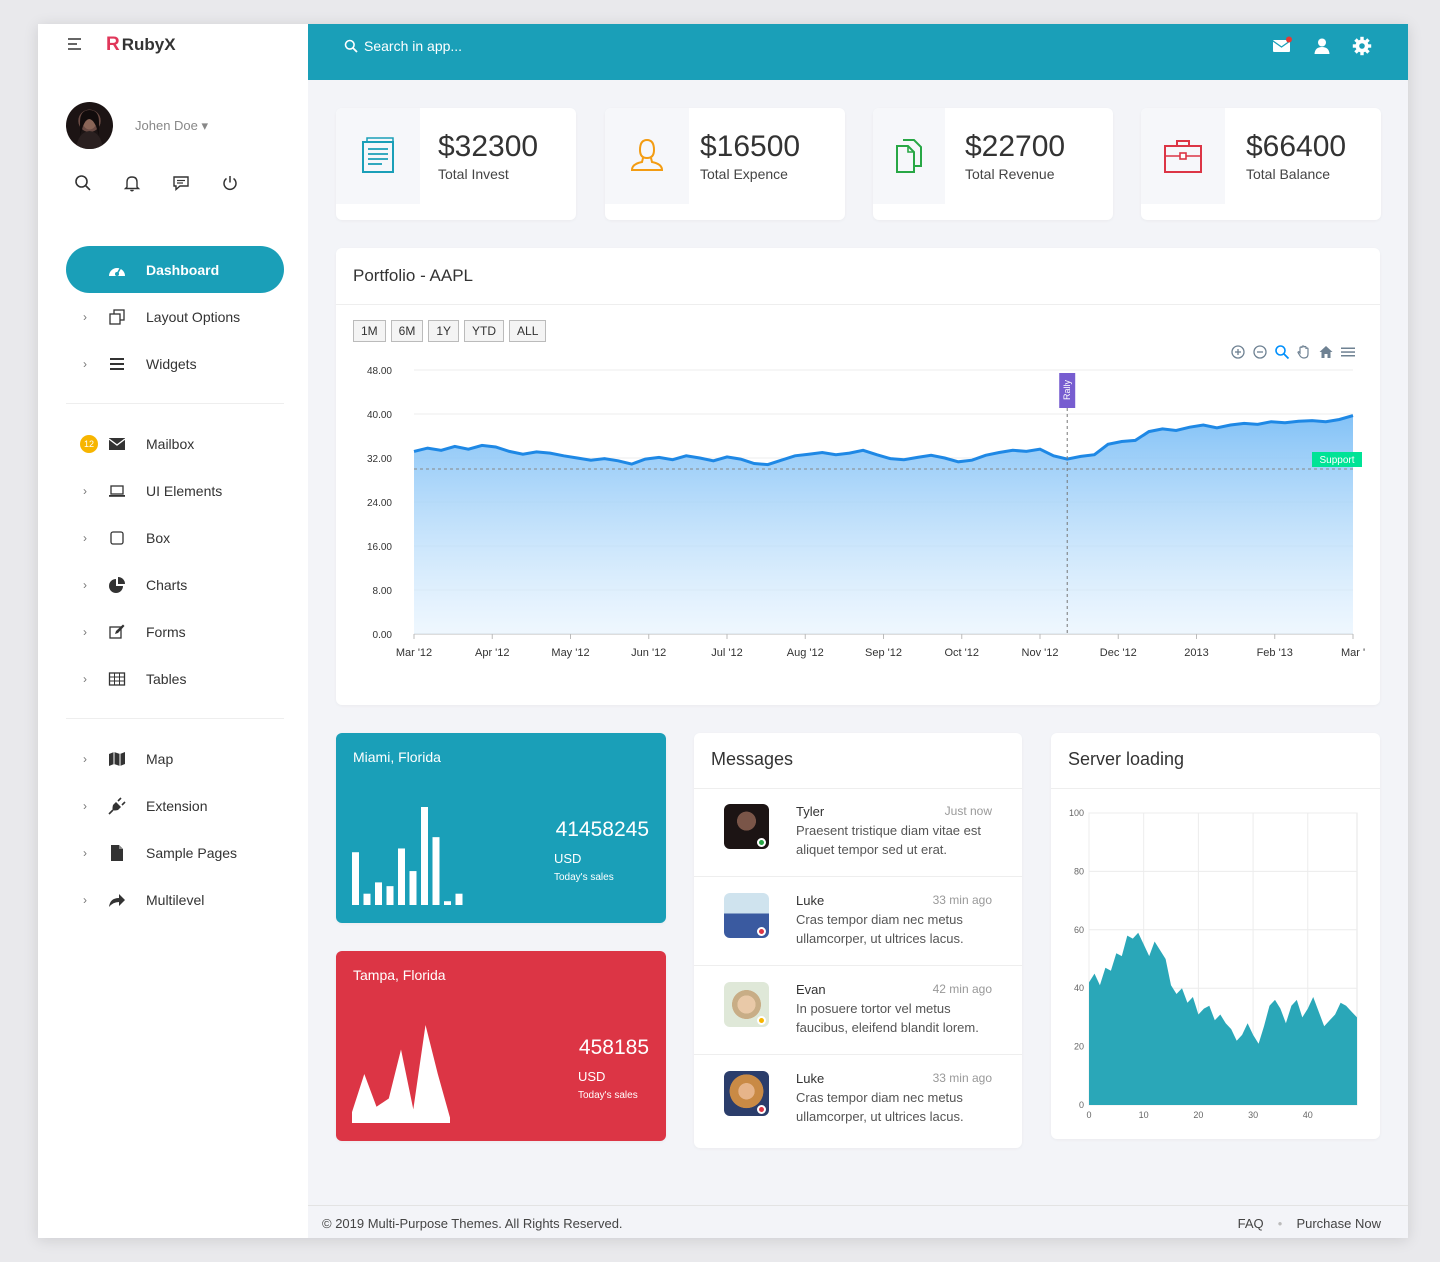 This screenshot has width=1440, height=1262. I want to click on message-time: 42 min ago, so click(962, 989).